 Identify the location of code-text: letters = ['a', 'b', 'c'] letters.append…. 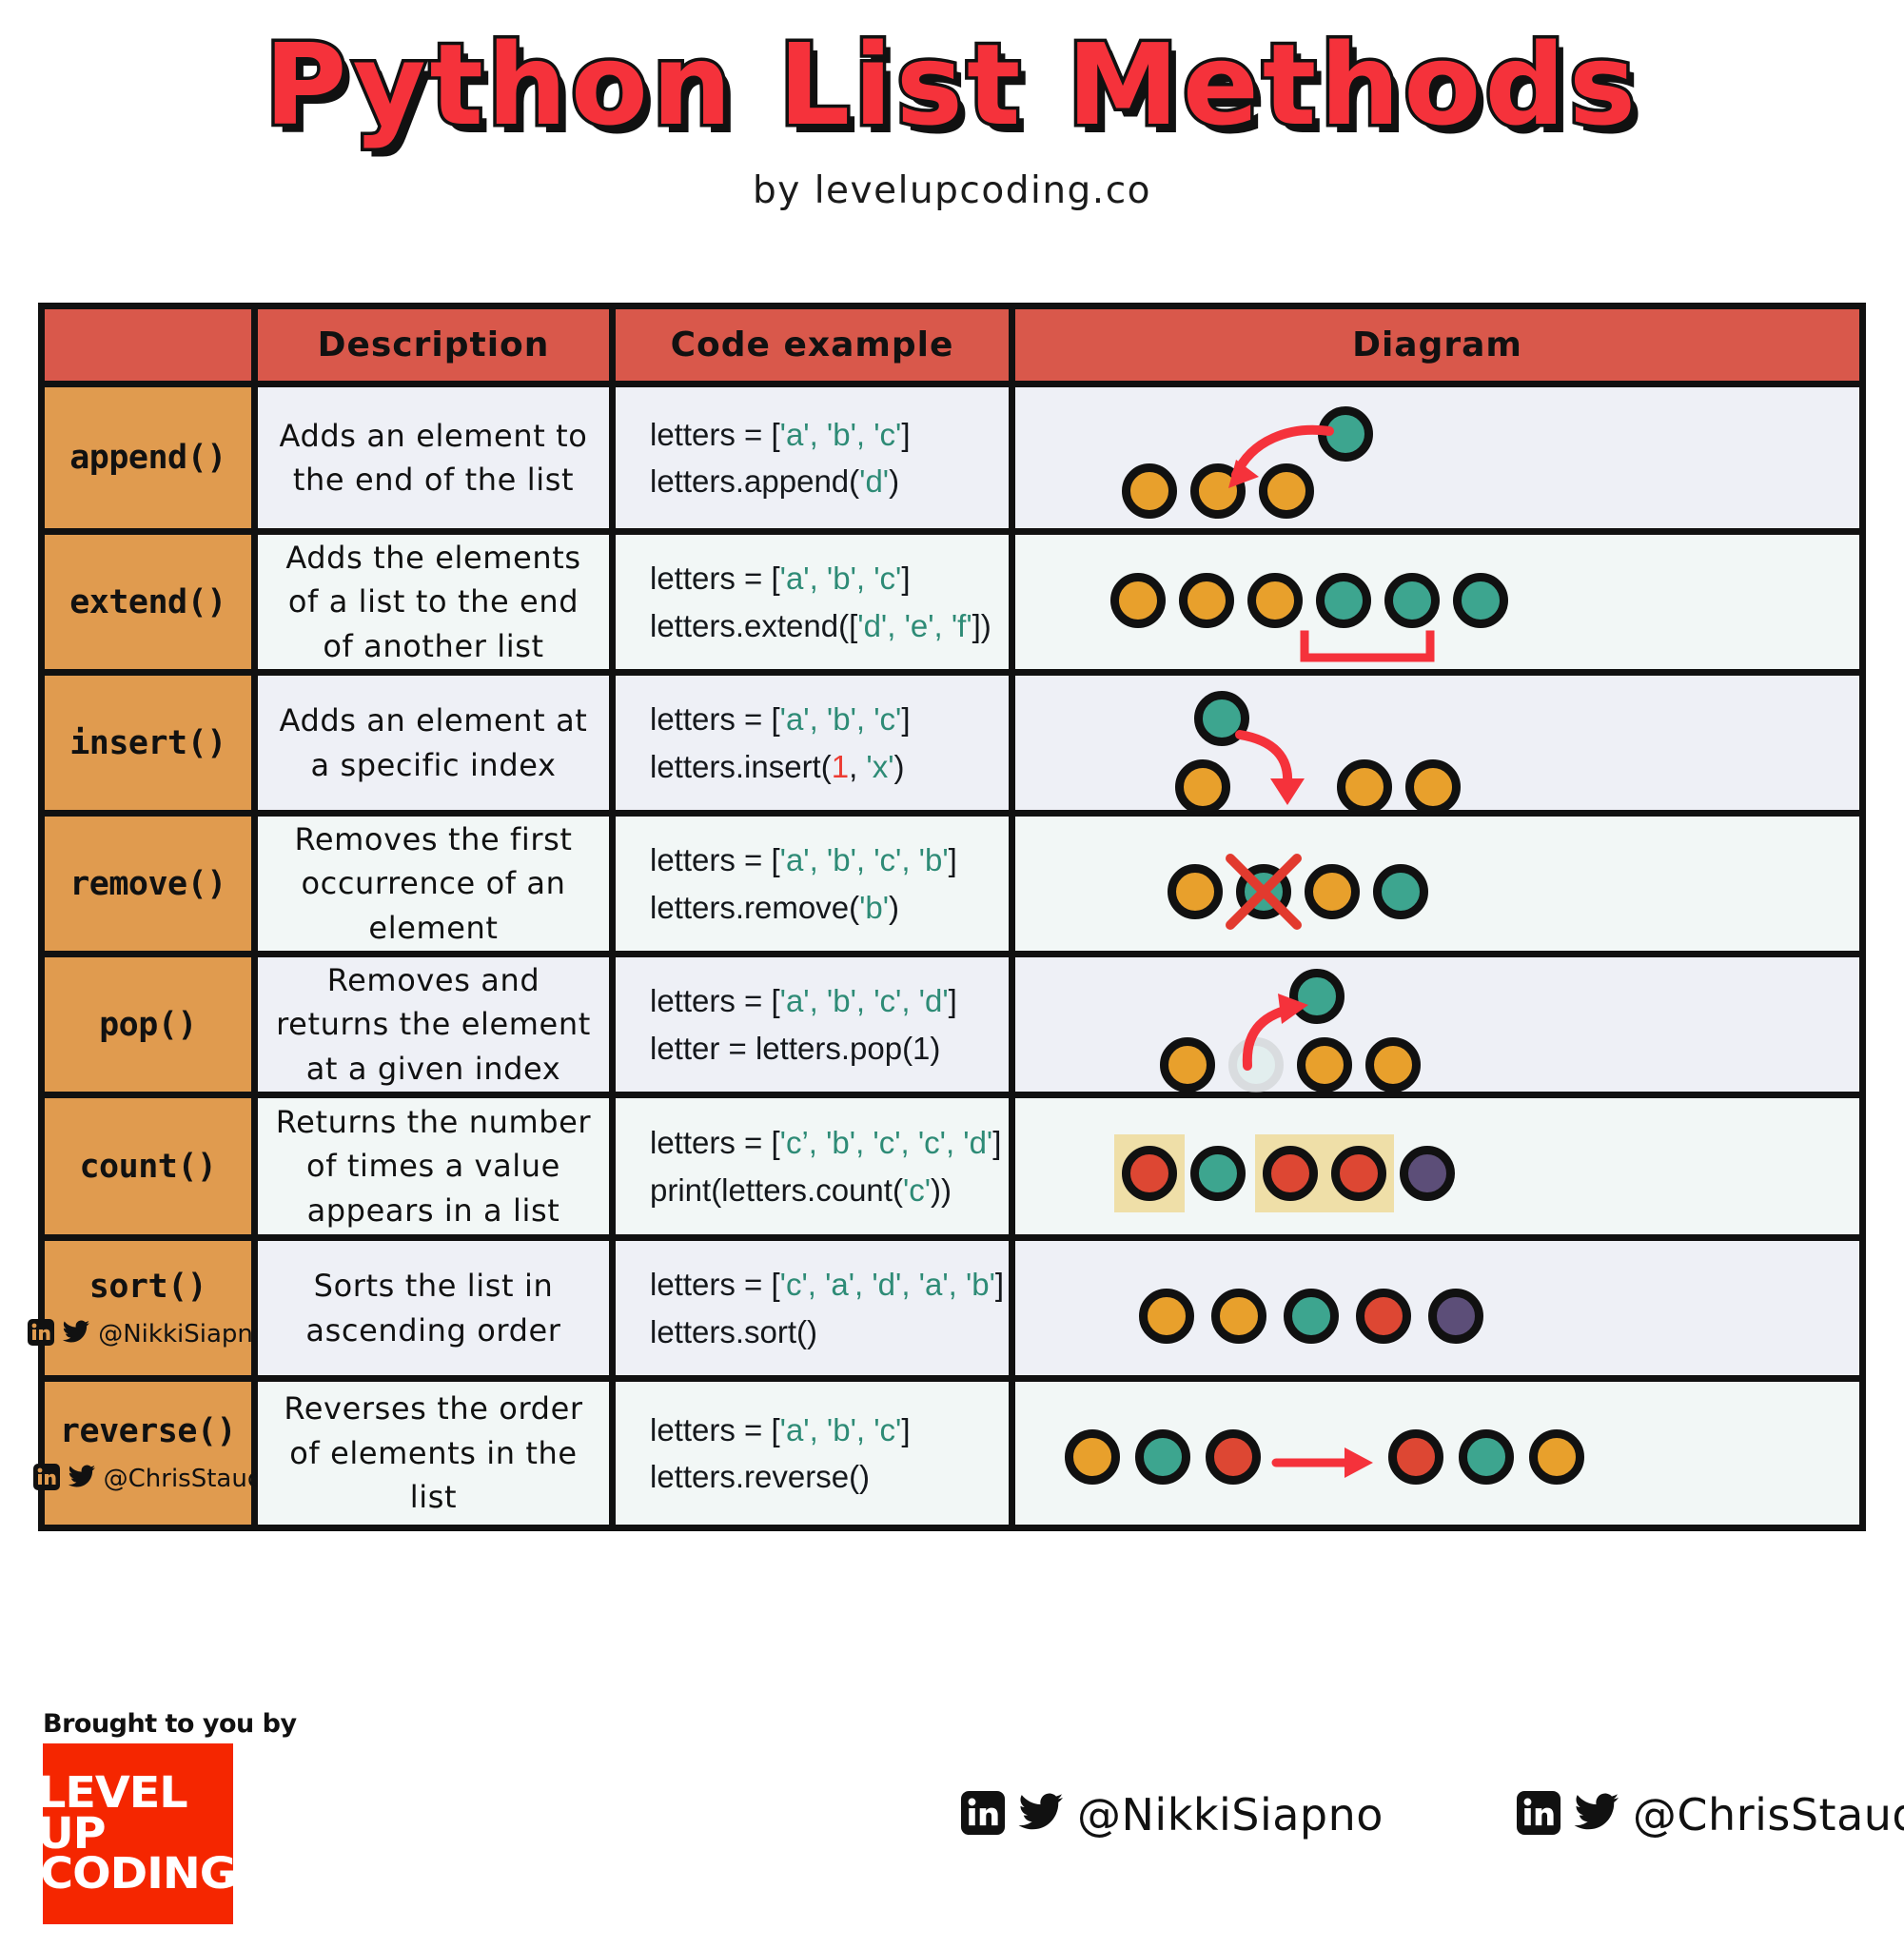
(780, 458).